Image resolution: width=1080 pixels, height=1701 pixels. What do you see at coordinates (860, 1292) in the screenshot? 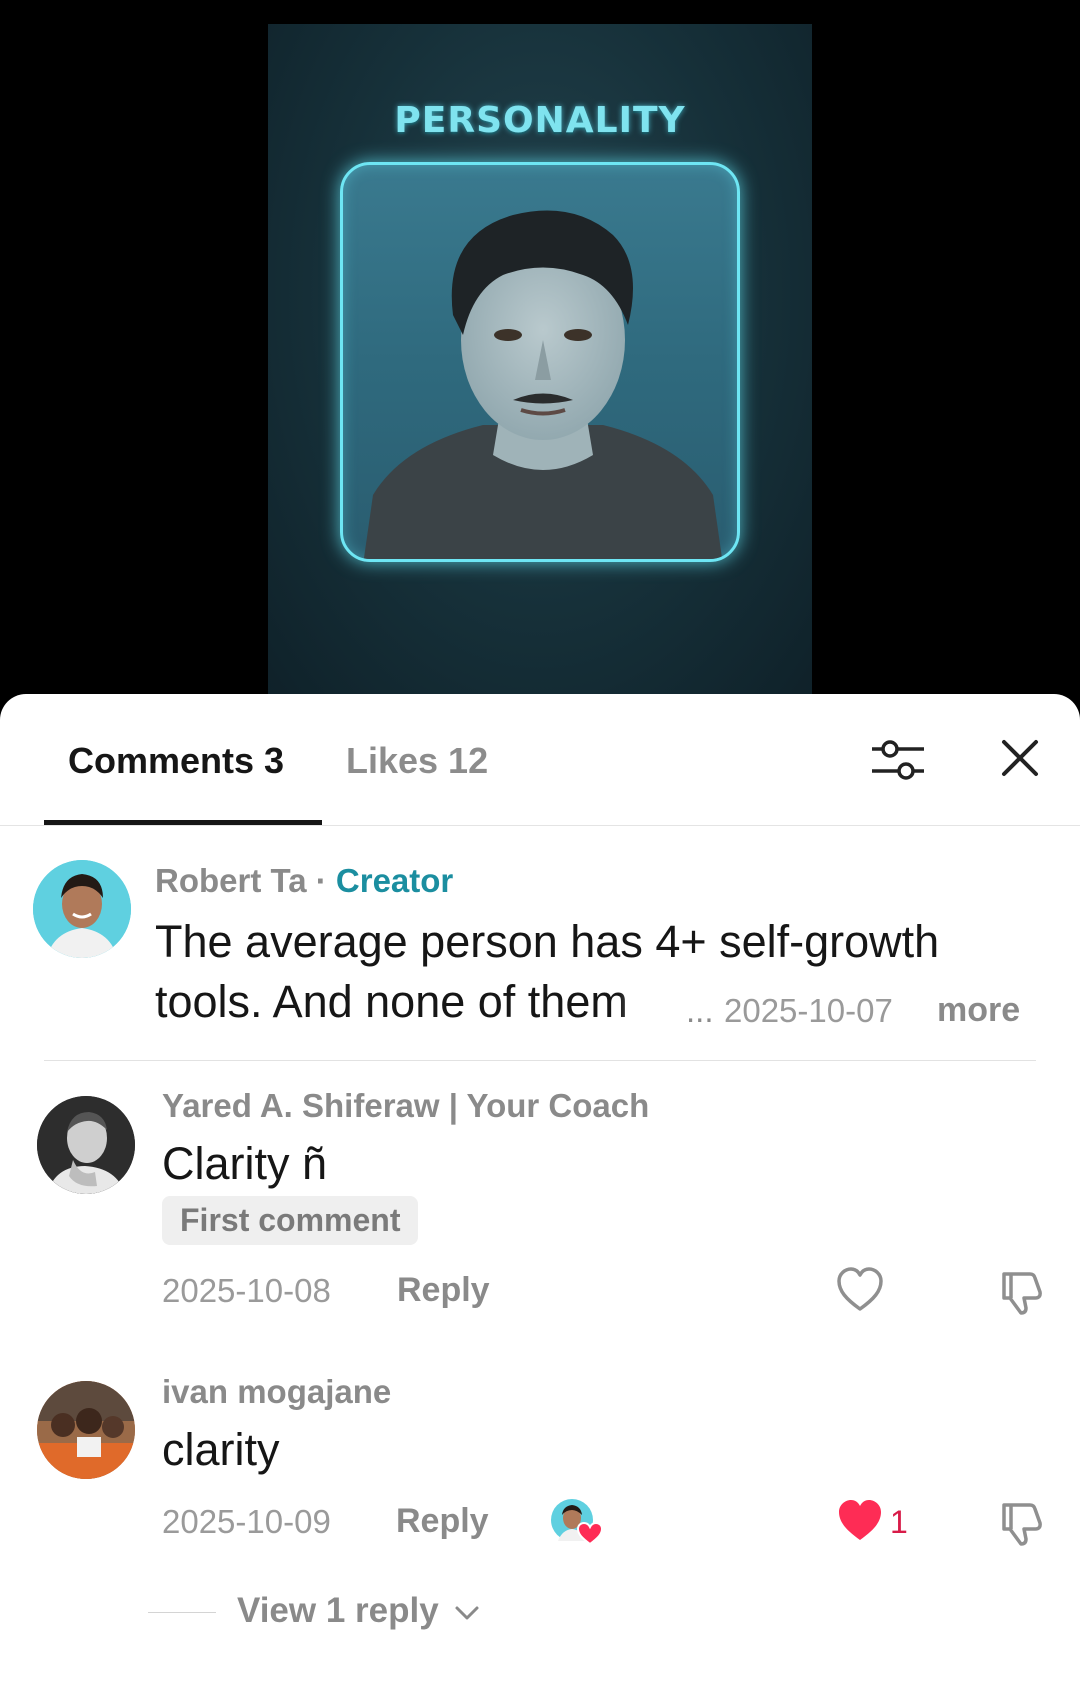
I see `heart-outline-icon` at bounding box center [860, 1292].